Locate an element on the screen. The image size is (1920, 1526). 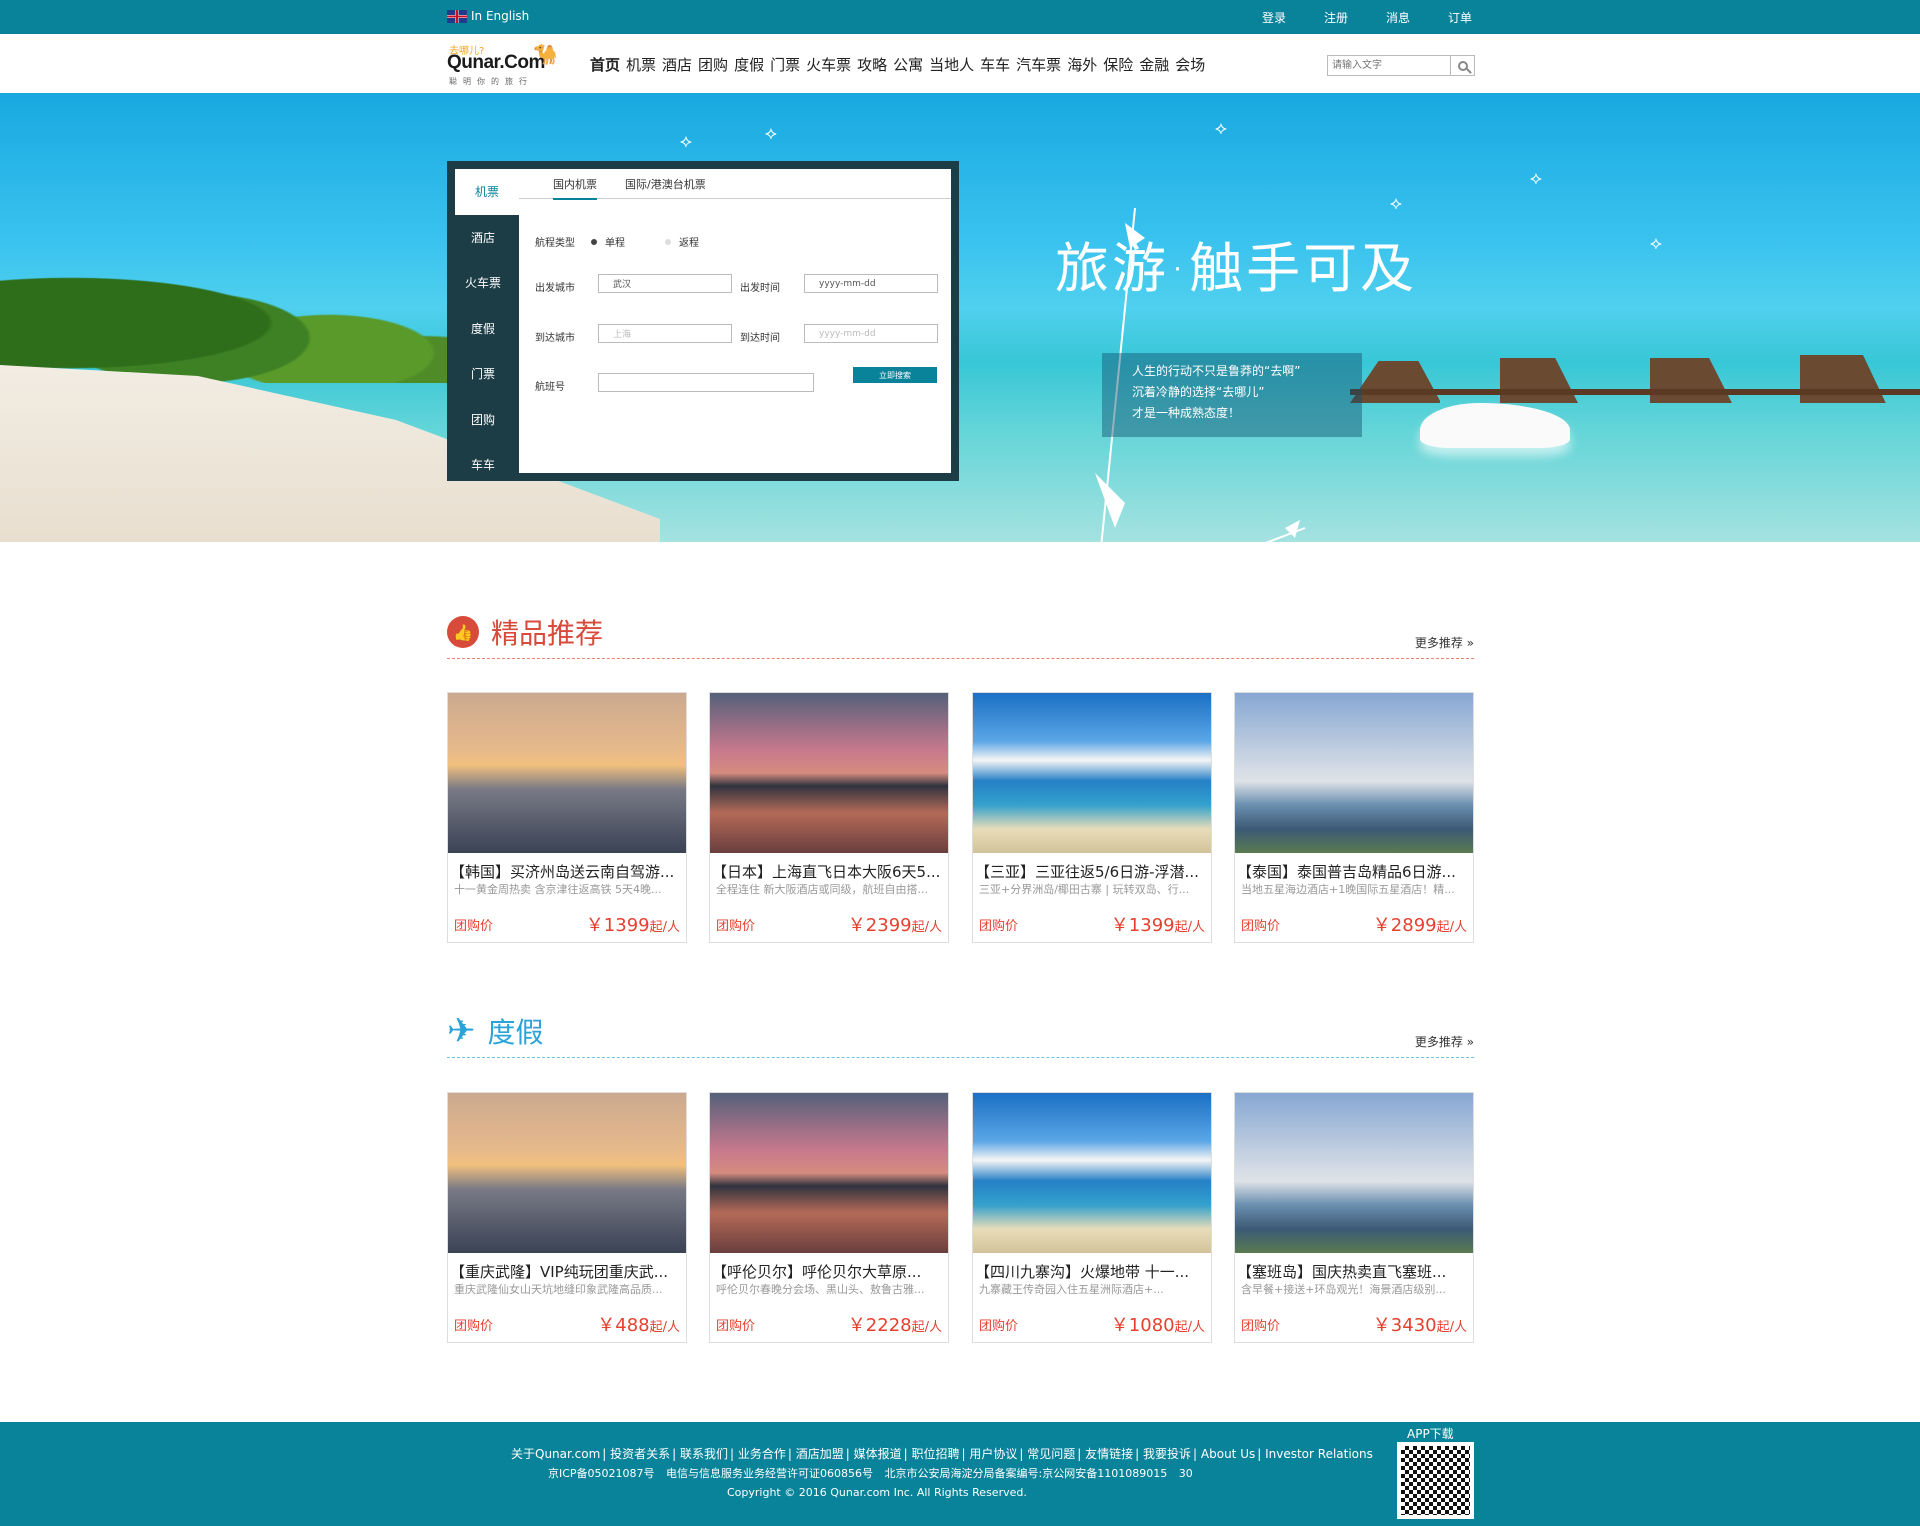
nav-overseas: 海外 is located at coordinates (1082, 64).